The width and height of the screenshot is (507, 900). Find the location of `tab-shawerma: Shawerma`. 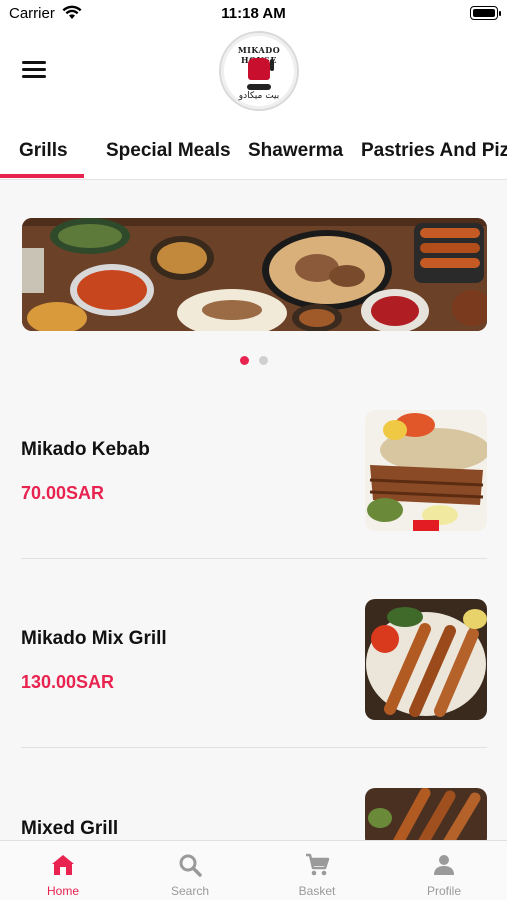

tab-shawerma: Shawerma is located at coordinates (295, 151).